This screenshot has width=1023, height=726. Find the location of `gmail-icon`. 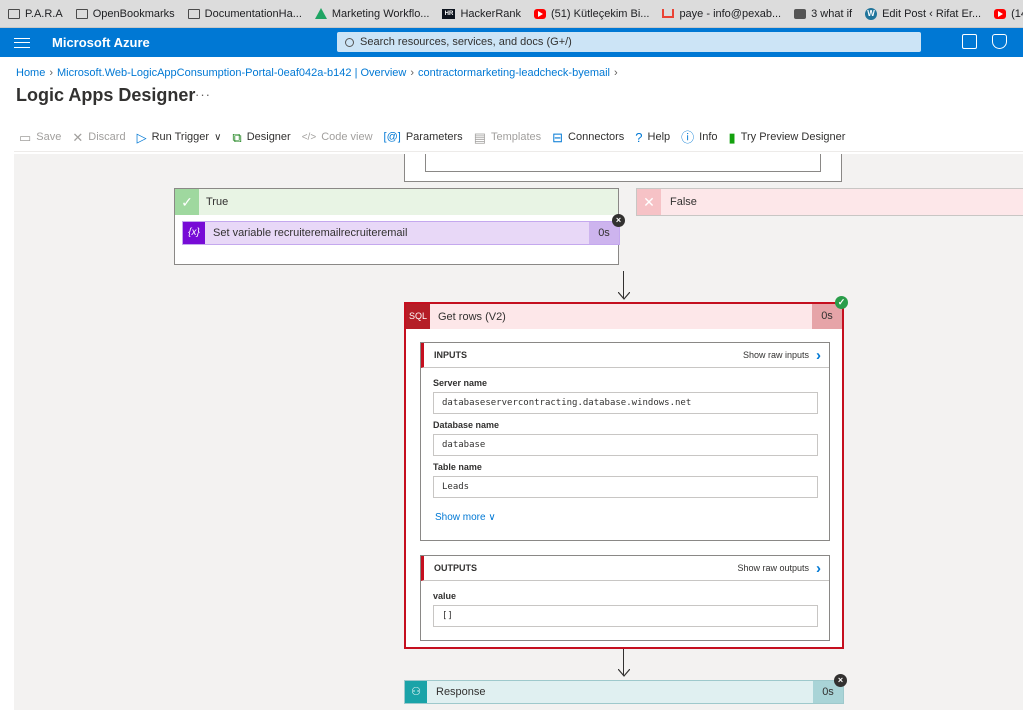

gmail-icon is located at coordinates (668, 13).